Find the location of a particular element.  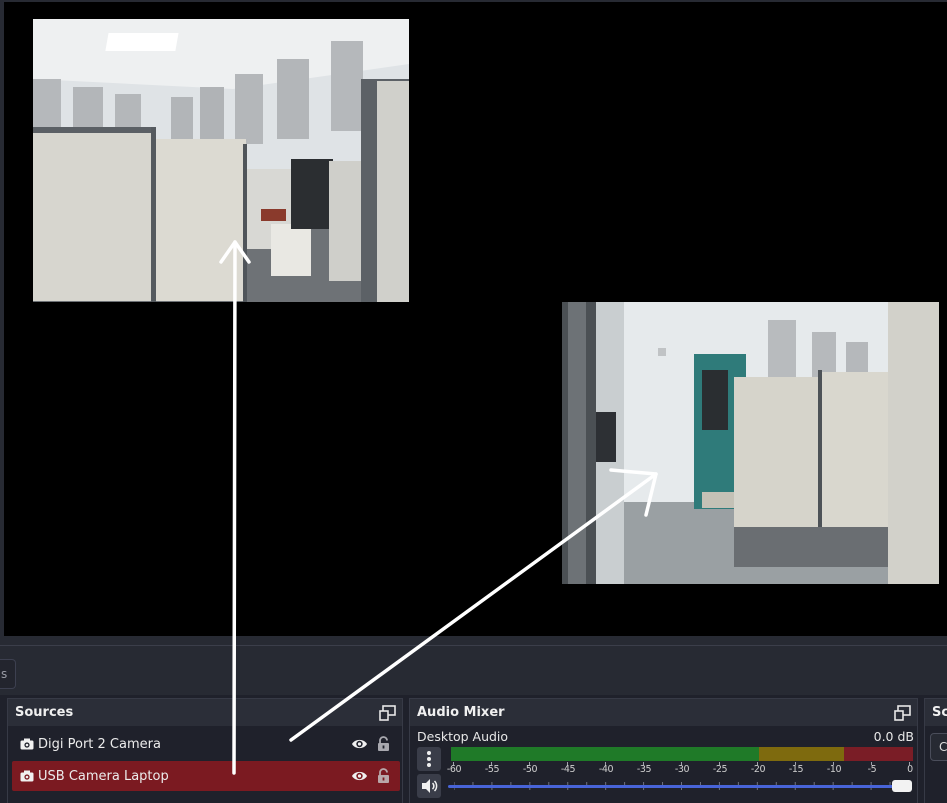

meter-scale-label: -5 is located at coordinates (872, 769).